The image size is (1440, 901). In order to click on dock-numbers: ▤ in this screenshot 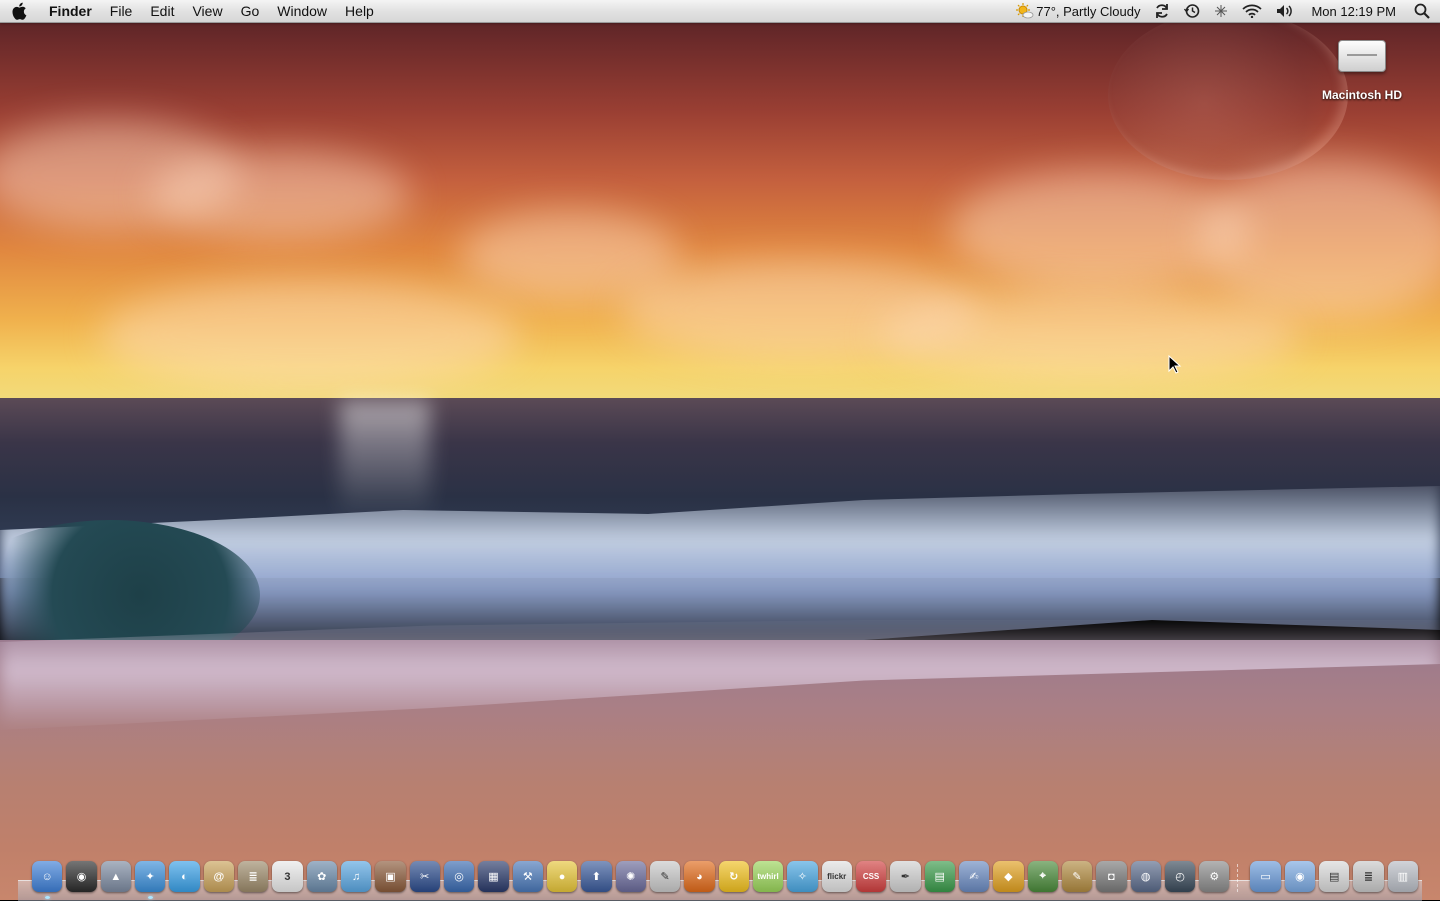, I will do `click(939, 876)`.